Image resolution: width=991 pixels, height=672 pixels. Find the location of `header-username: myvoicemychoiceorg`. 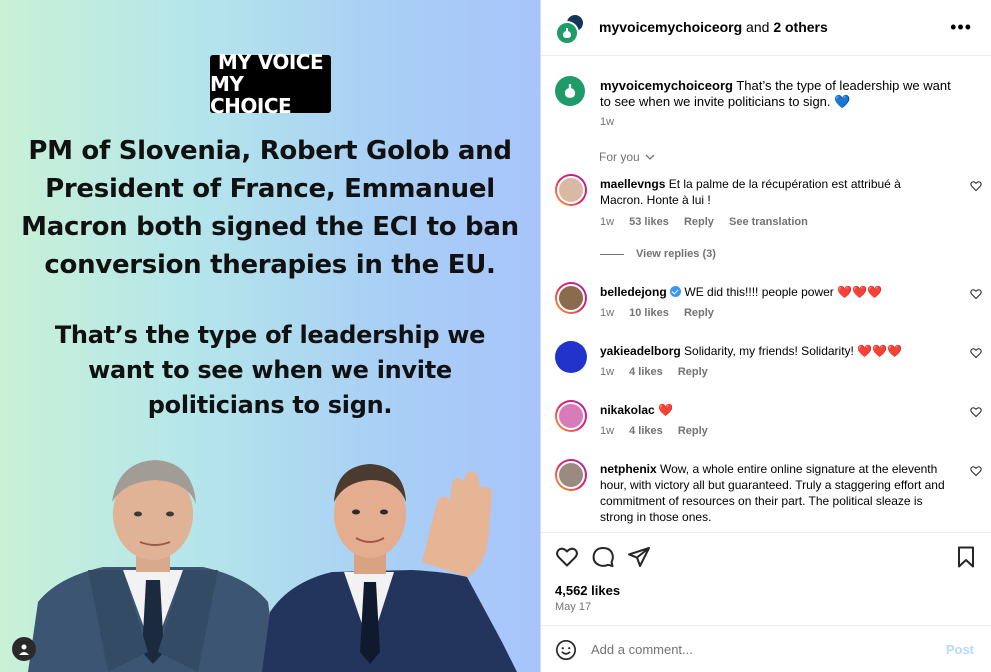

header-username: myvoicemychoiceorg is located at coordinates (670, 27).